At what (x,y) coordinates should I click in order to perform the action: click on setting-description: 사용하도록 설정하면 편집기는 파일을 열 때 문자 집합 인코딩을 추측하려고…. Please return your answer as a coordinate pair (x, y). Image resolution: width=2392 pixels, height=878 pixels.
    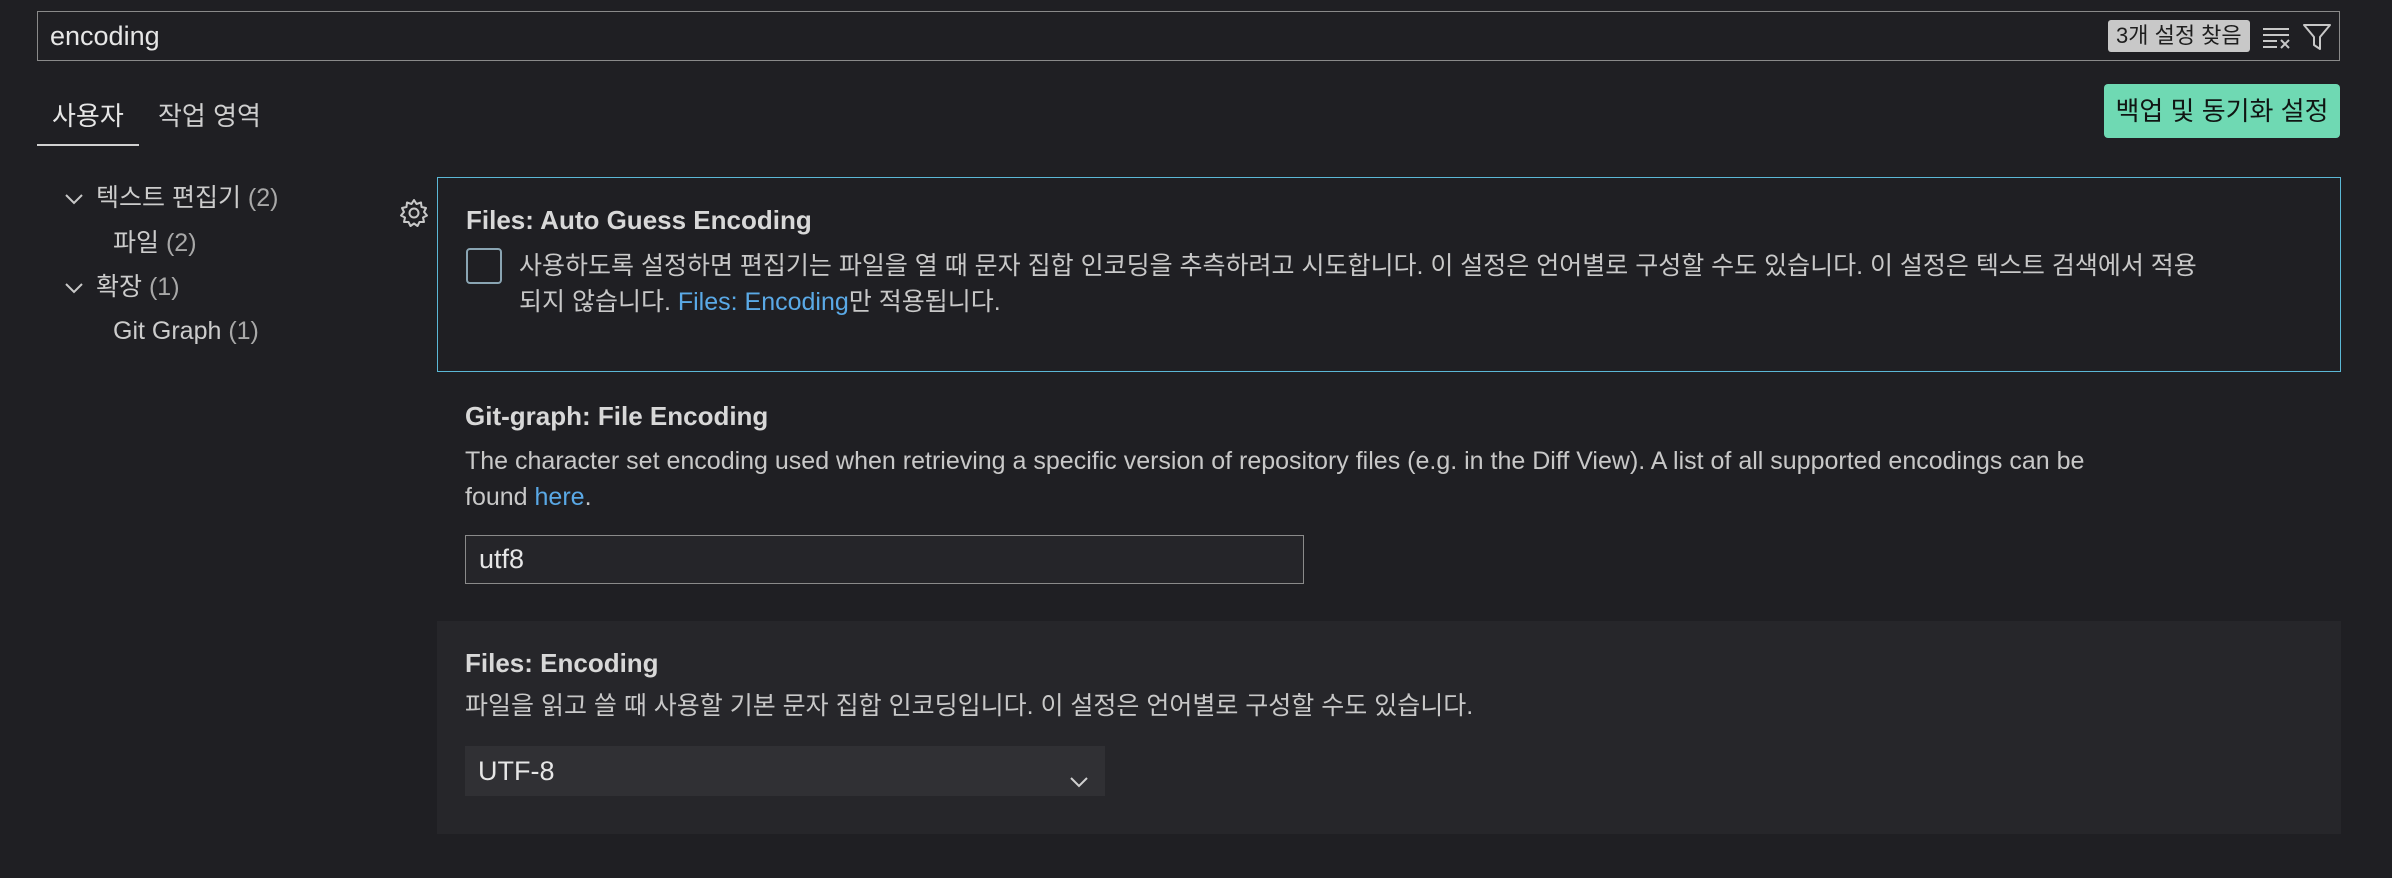
    Looking at the image, I should click on (1358, 284).